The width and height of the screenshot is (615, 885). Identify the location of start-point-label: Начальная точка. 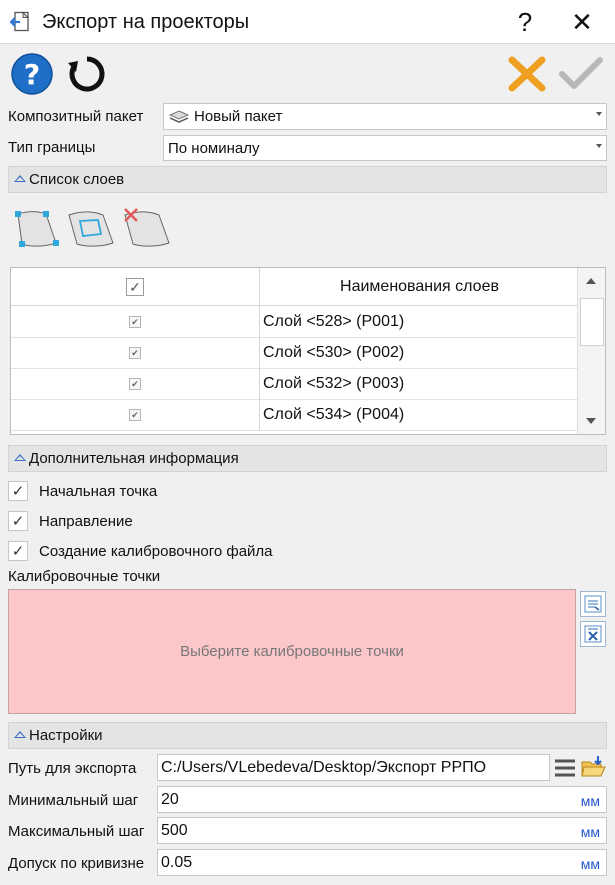
(98, 491).